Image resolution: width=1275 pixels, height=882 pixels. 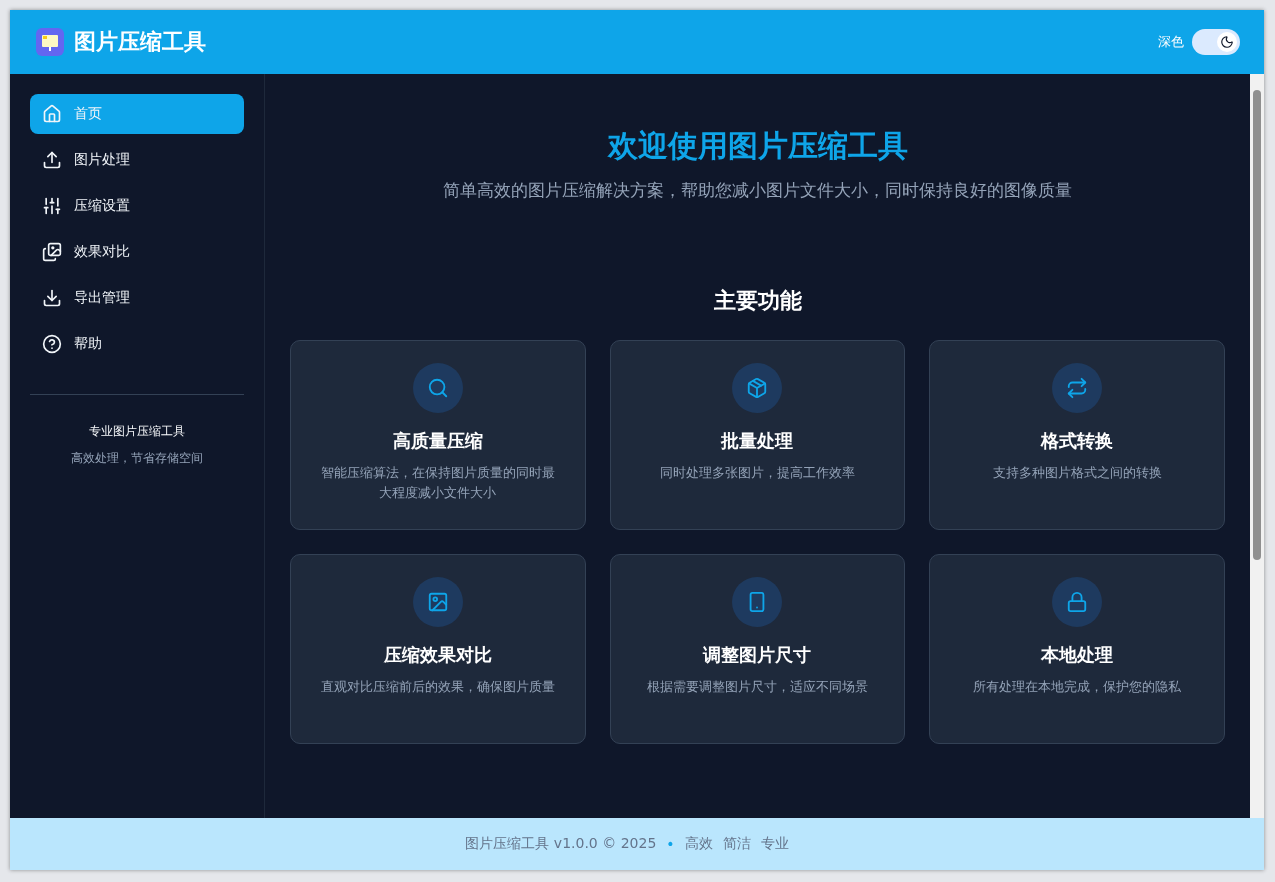 I want to click on hero-subtitle: 简单高效的图片压缩解决方案，帮助您减小图片文件大小，同时保持良好的图像质量, so click(x=757, y=190).